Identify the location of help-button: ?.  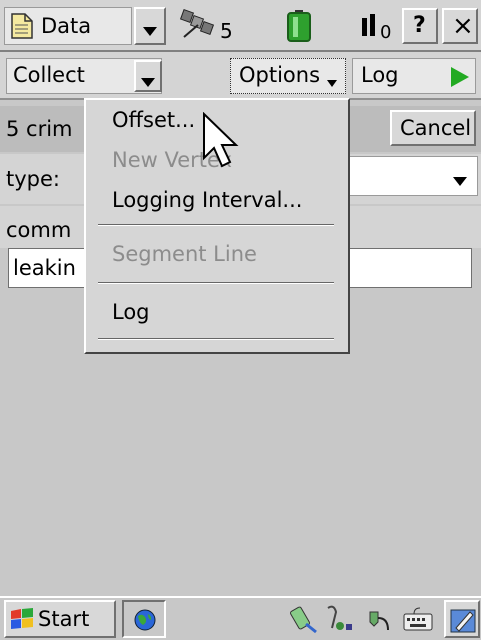
(420, 26).